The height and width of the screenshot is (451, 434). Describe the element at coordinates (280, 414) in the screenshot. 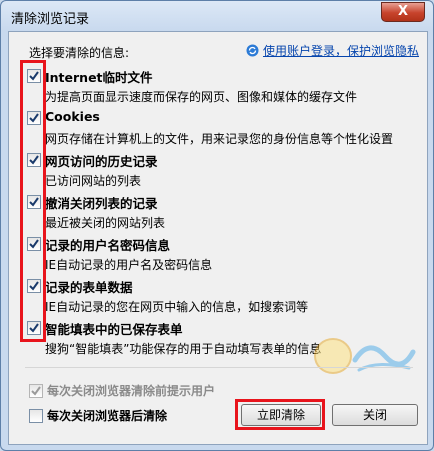

I see `highlight-clear-now` at that location.